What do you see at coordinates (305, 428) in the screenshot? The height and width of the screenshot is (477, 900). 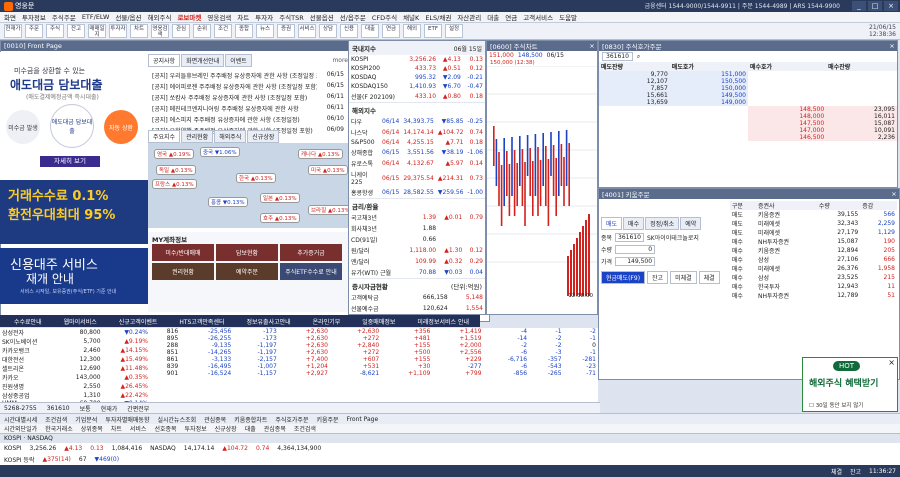 I see `quick-menu-item: 조건검색` at bounding box center [305, 428].